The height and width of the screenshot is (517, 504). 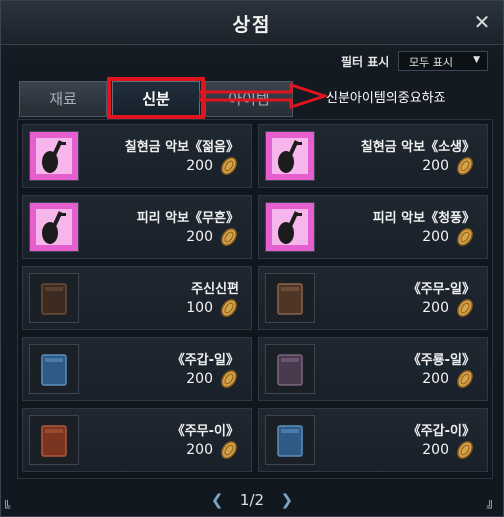 What do you see at coordinates (441, 431) in the screenshot?
I see `item-name: 《주갑-이》` at bounding box center [441, 431].